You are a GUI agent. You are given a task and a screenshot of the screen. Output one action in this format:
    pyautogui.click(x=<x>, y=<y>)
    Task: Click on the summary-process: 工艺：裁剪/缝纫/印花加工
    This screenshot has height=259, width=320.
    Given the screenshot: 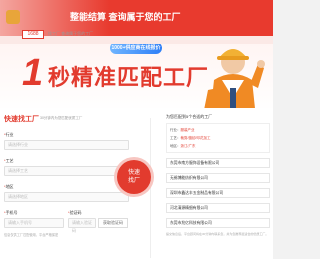 What is the action you would take?
    pyautogui.click(x=190, y=138)
    